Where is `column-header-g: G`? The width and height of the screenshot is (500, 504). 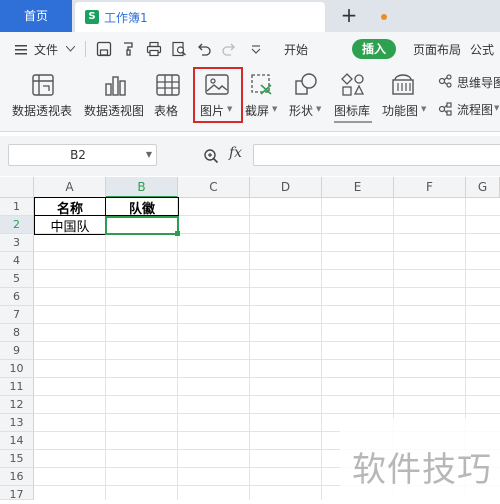 column-header-g: G is located at coordinates (483, 187).